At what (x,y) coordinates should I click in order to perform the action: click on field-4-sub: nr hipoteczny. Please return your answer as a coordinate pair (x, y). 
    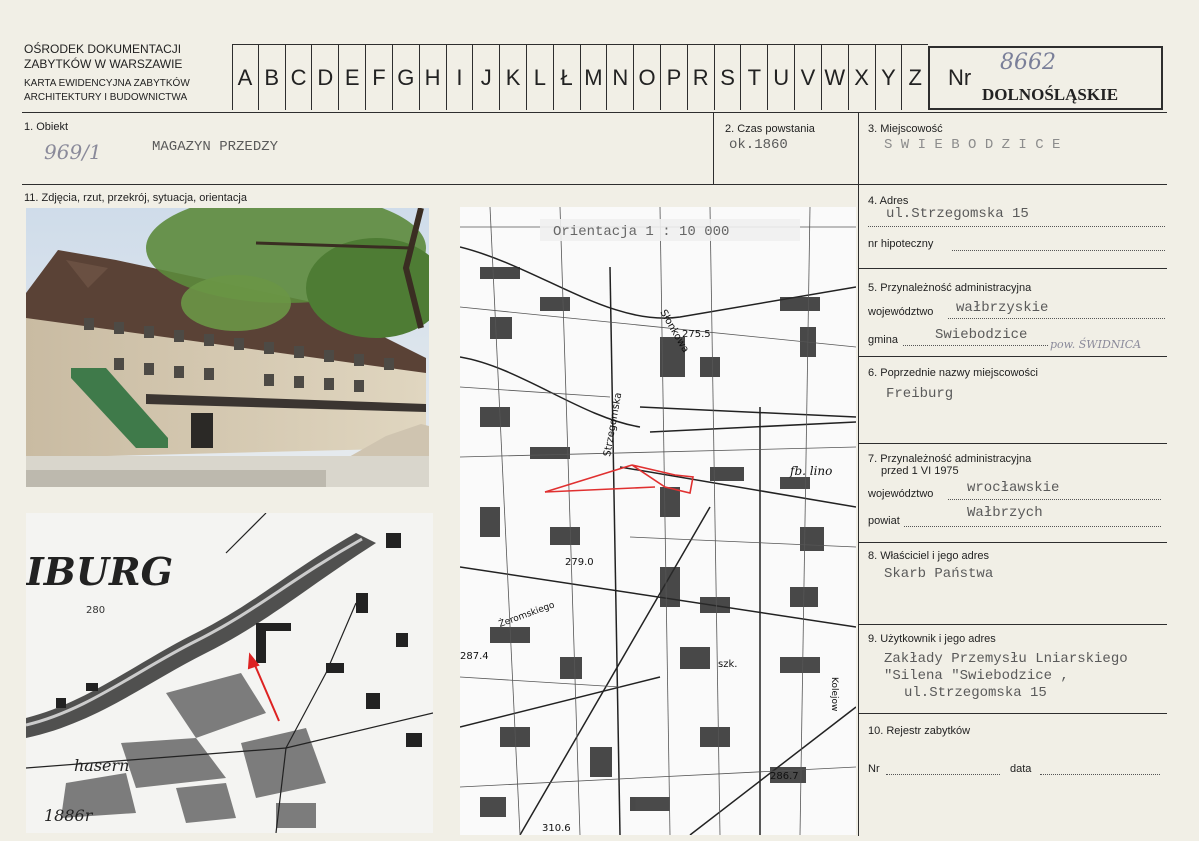
    Looking at the image, I should click on (901, 244).